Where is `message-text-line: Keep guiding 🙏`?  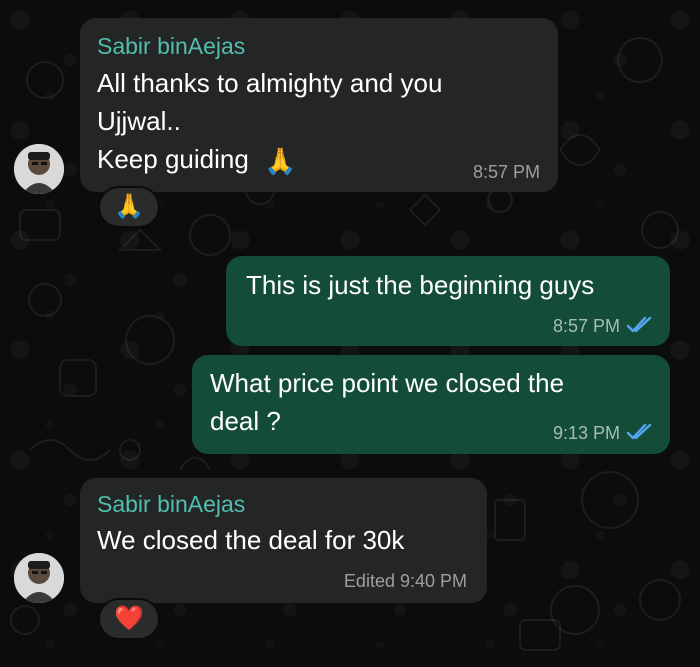 message-text-line: Keep guiding 🙏 is located at coordinates (196, 160).